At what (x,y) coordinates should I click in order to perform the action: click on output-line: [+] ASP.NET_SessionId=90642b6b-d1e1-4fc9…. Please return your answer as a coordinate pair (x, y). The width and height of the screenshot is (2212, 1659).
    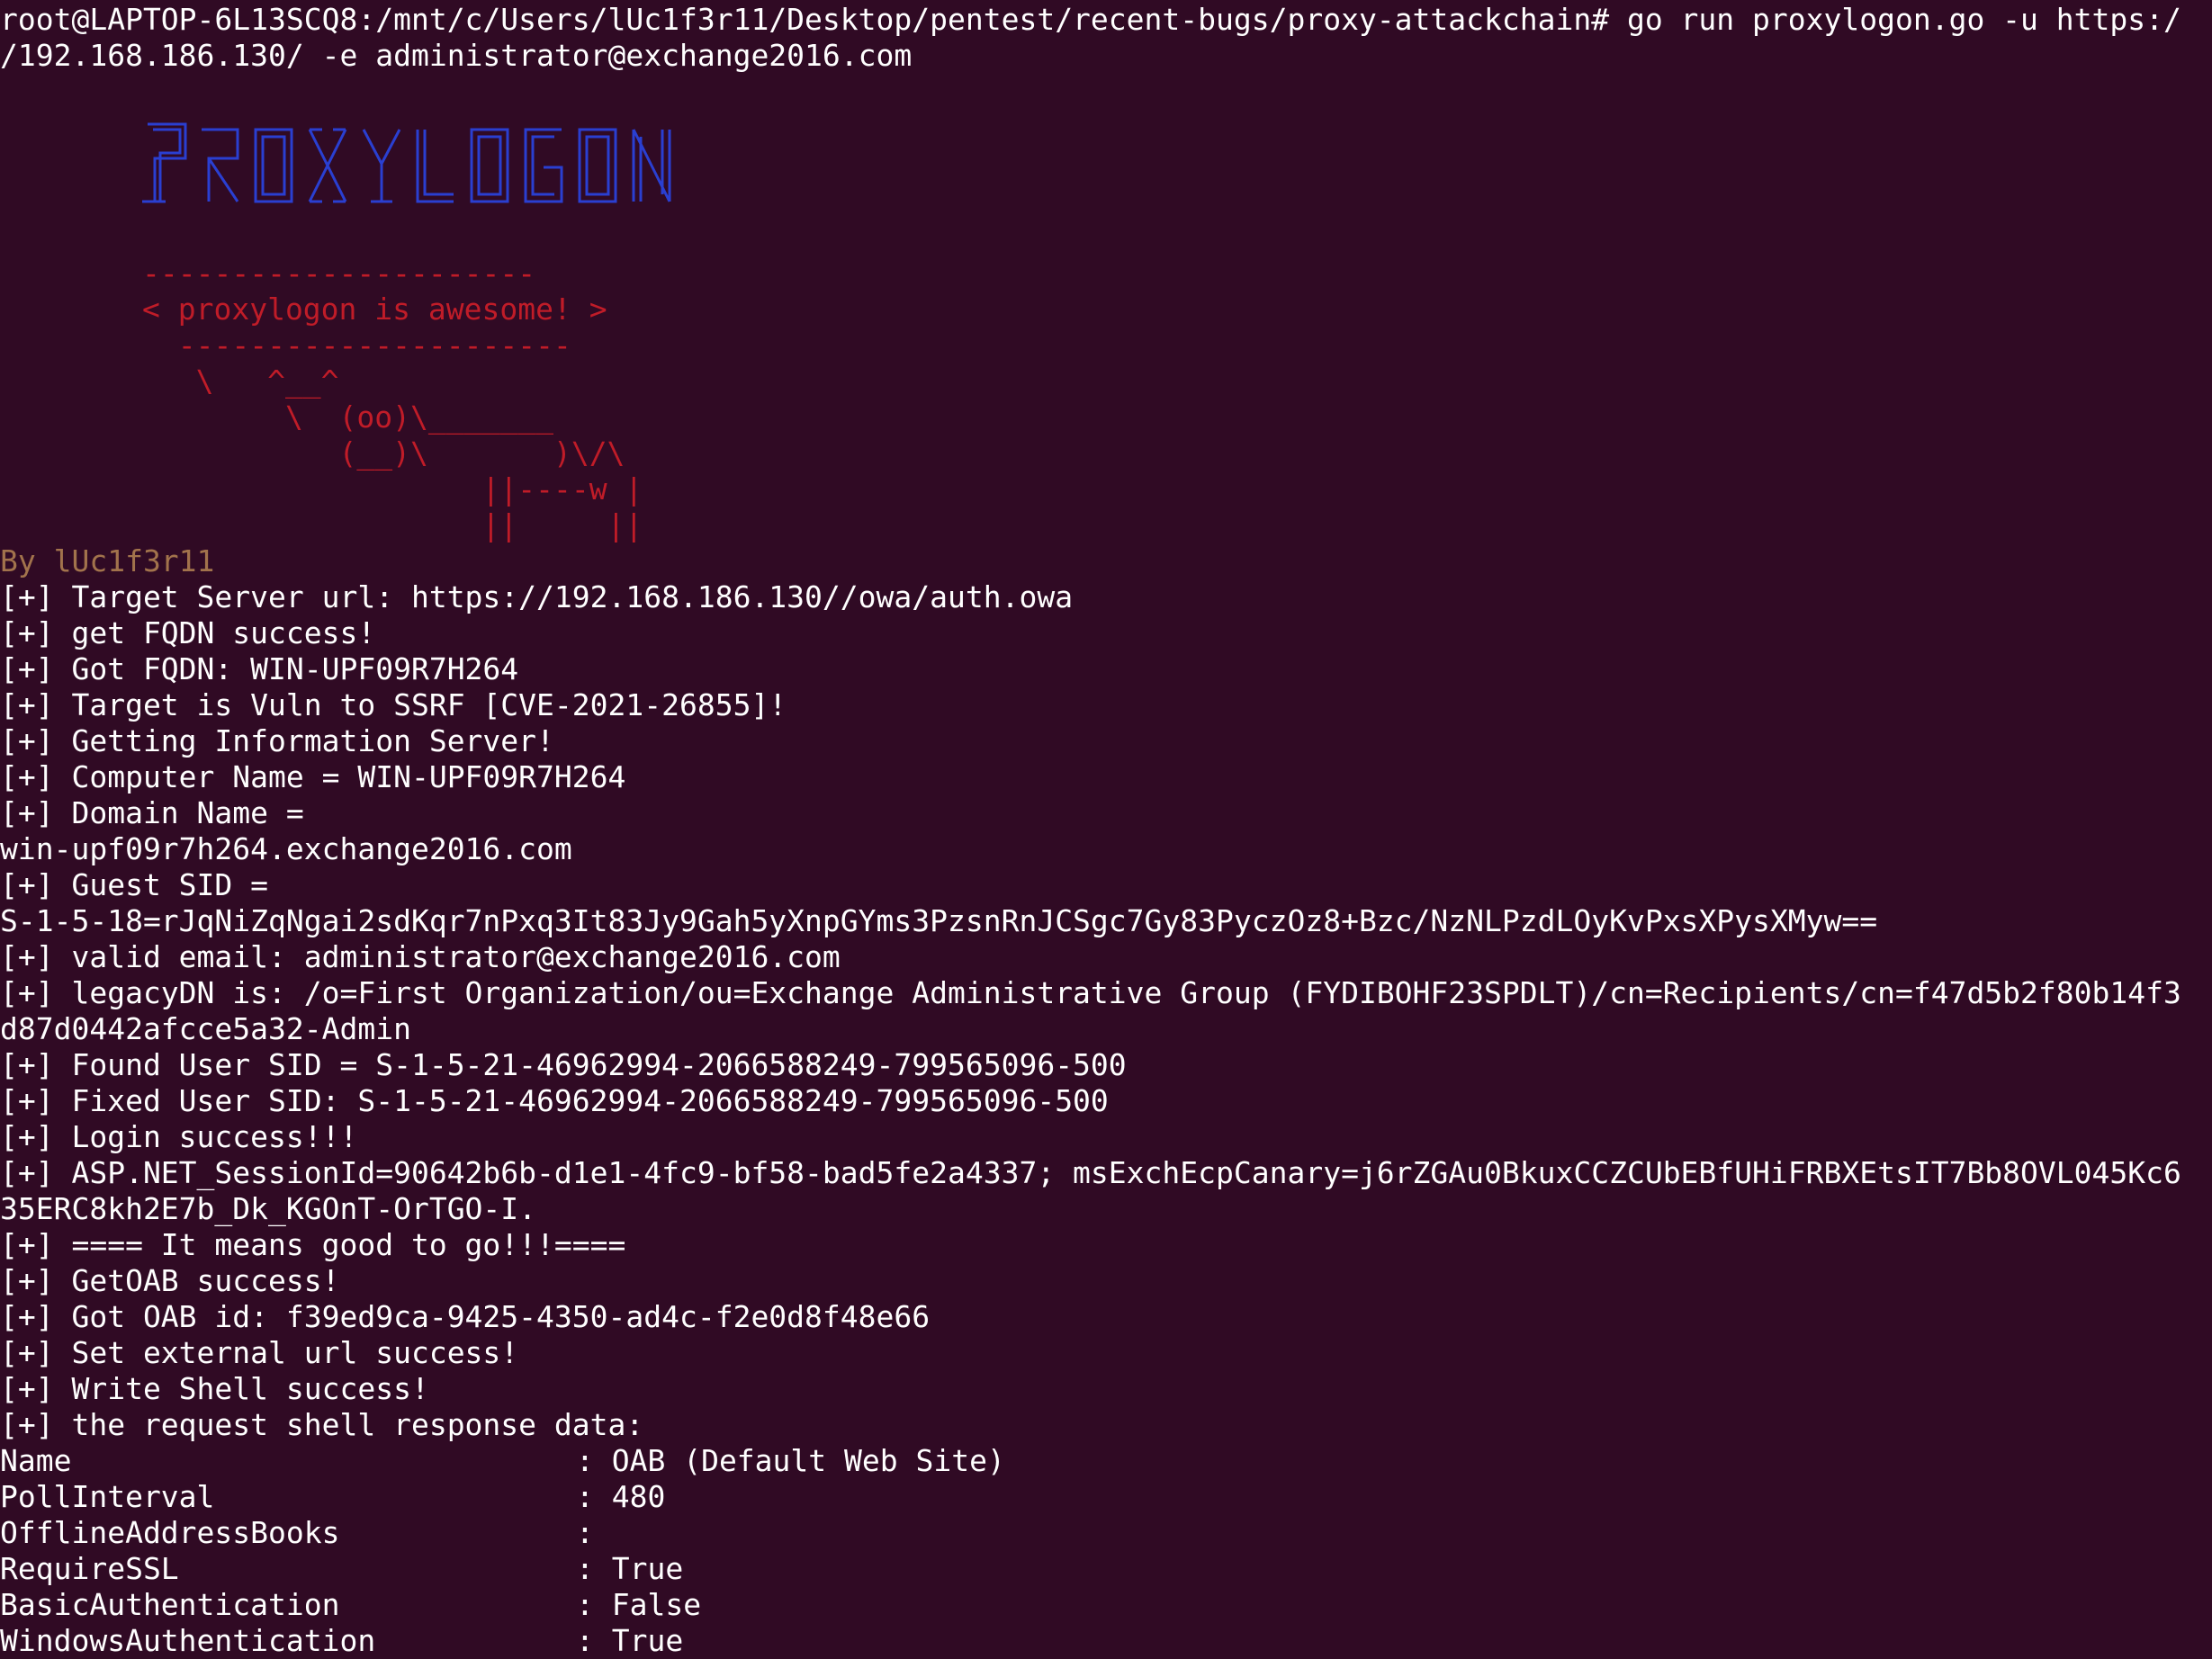
    Looking at the image, I should click on (1090, 1172).